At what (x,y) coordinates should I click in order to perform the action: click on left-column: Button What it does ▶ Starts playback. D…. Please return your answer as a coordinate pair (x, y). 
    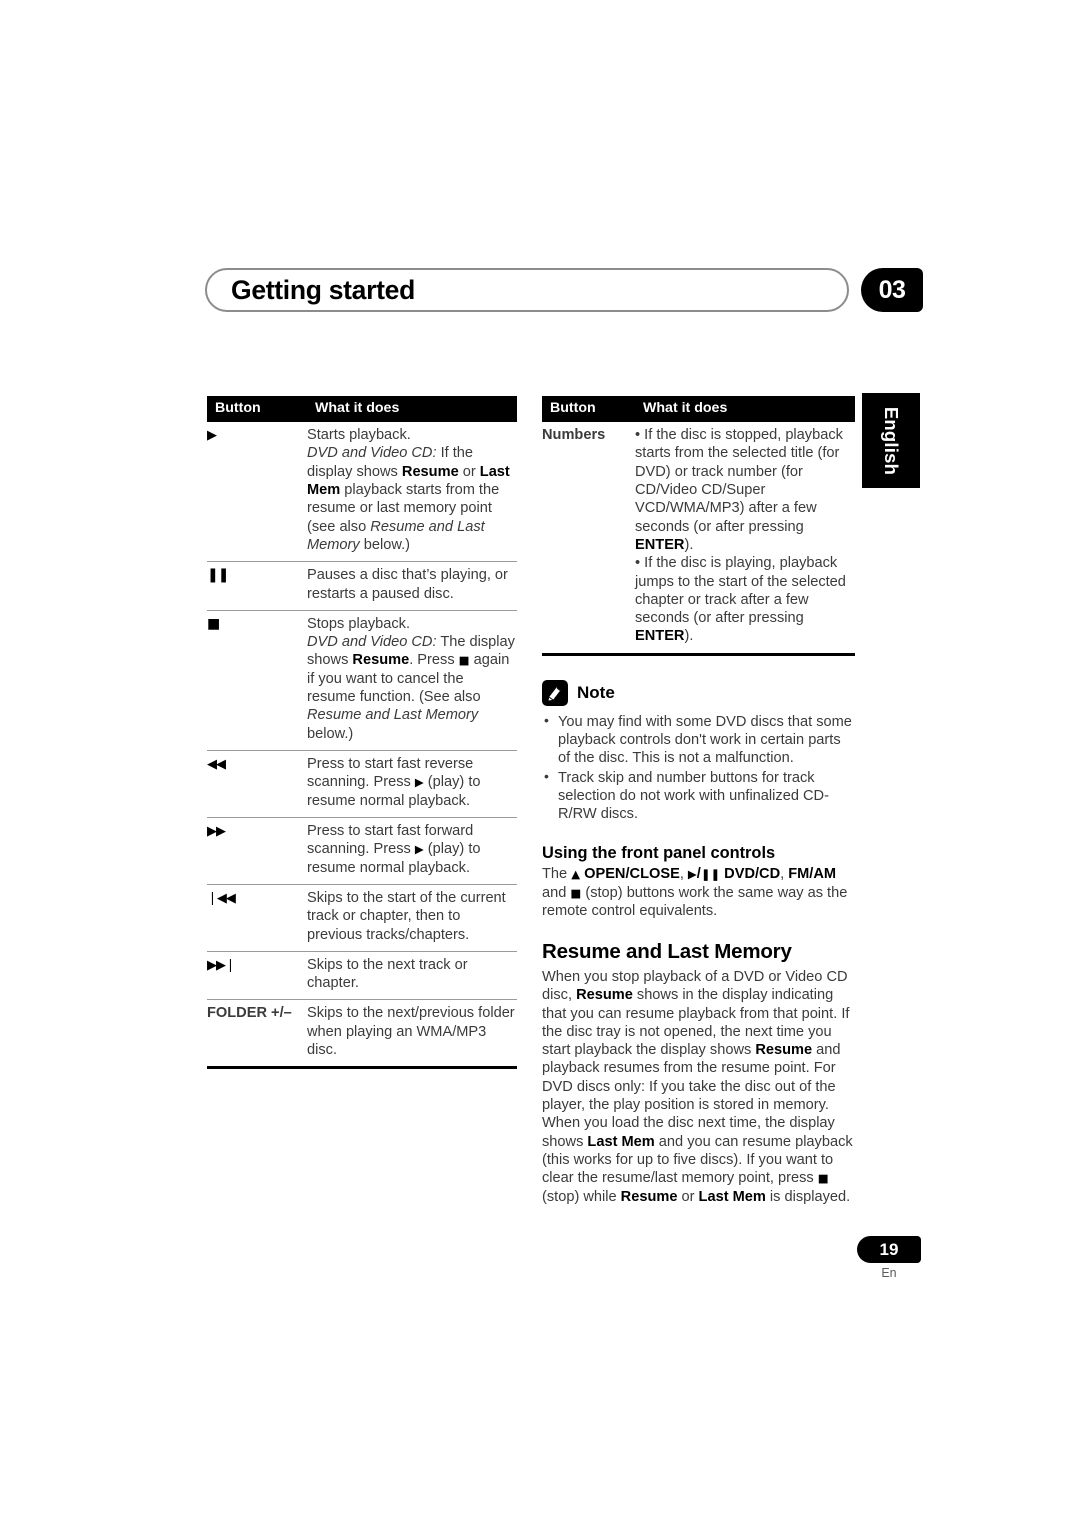
    Looking at the image, I should click on (362, 733).